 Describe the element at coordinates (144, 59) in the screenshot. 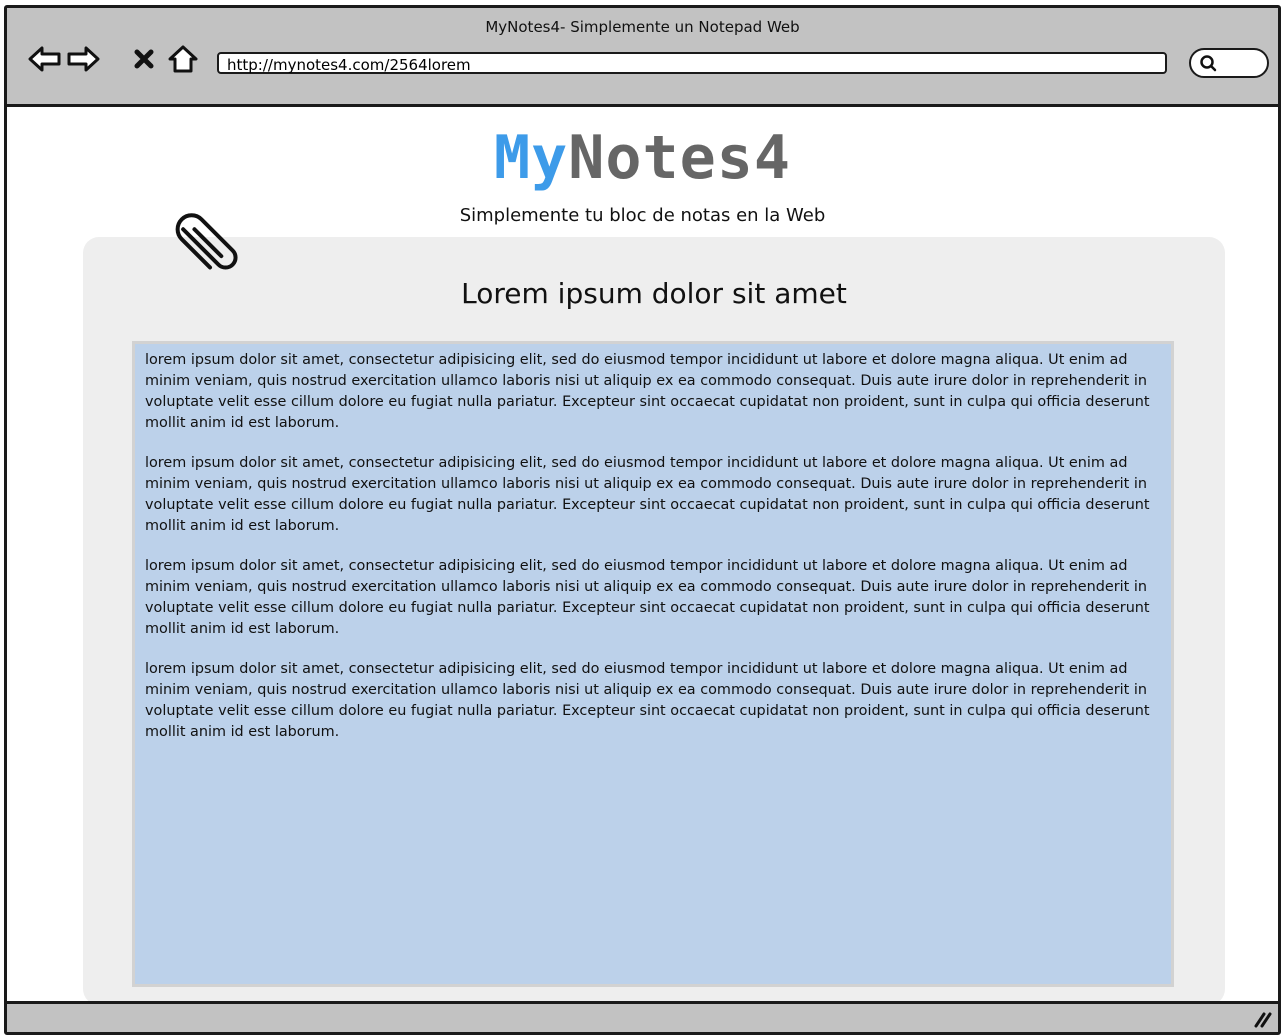

I see `close-icon` at that location.